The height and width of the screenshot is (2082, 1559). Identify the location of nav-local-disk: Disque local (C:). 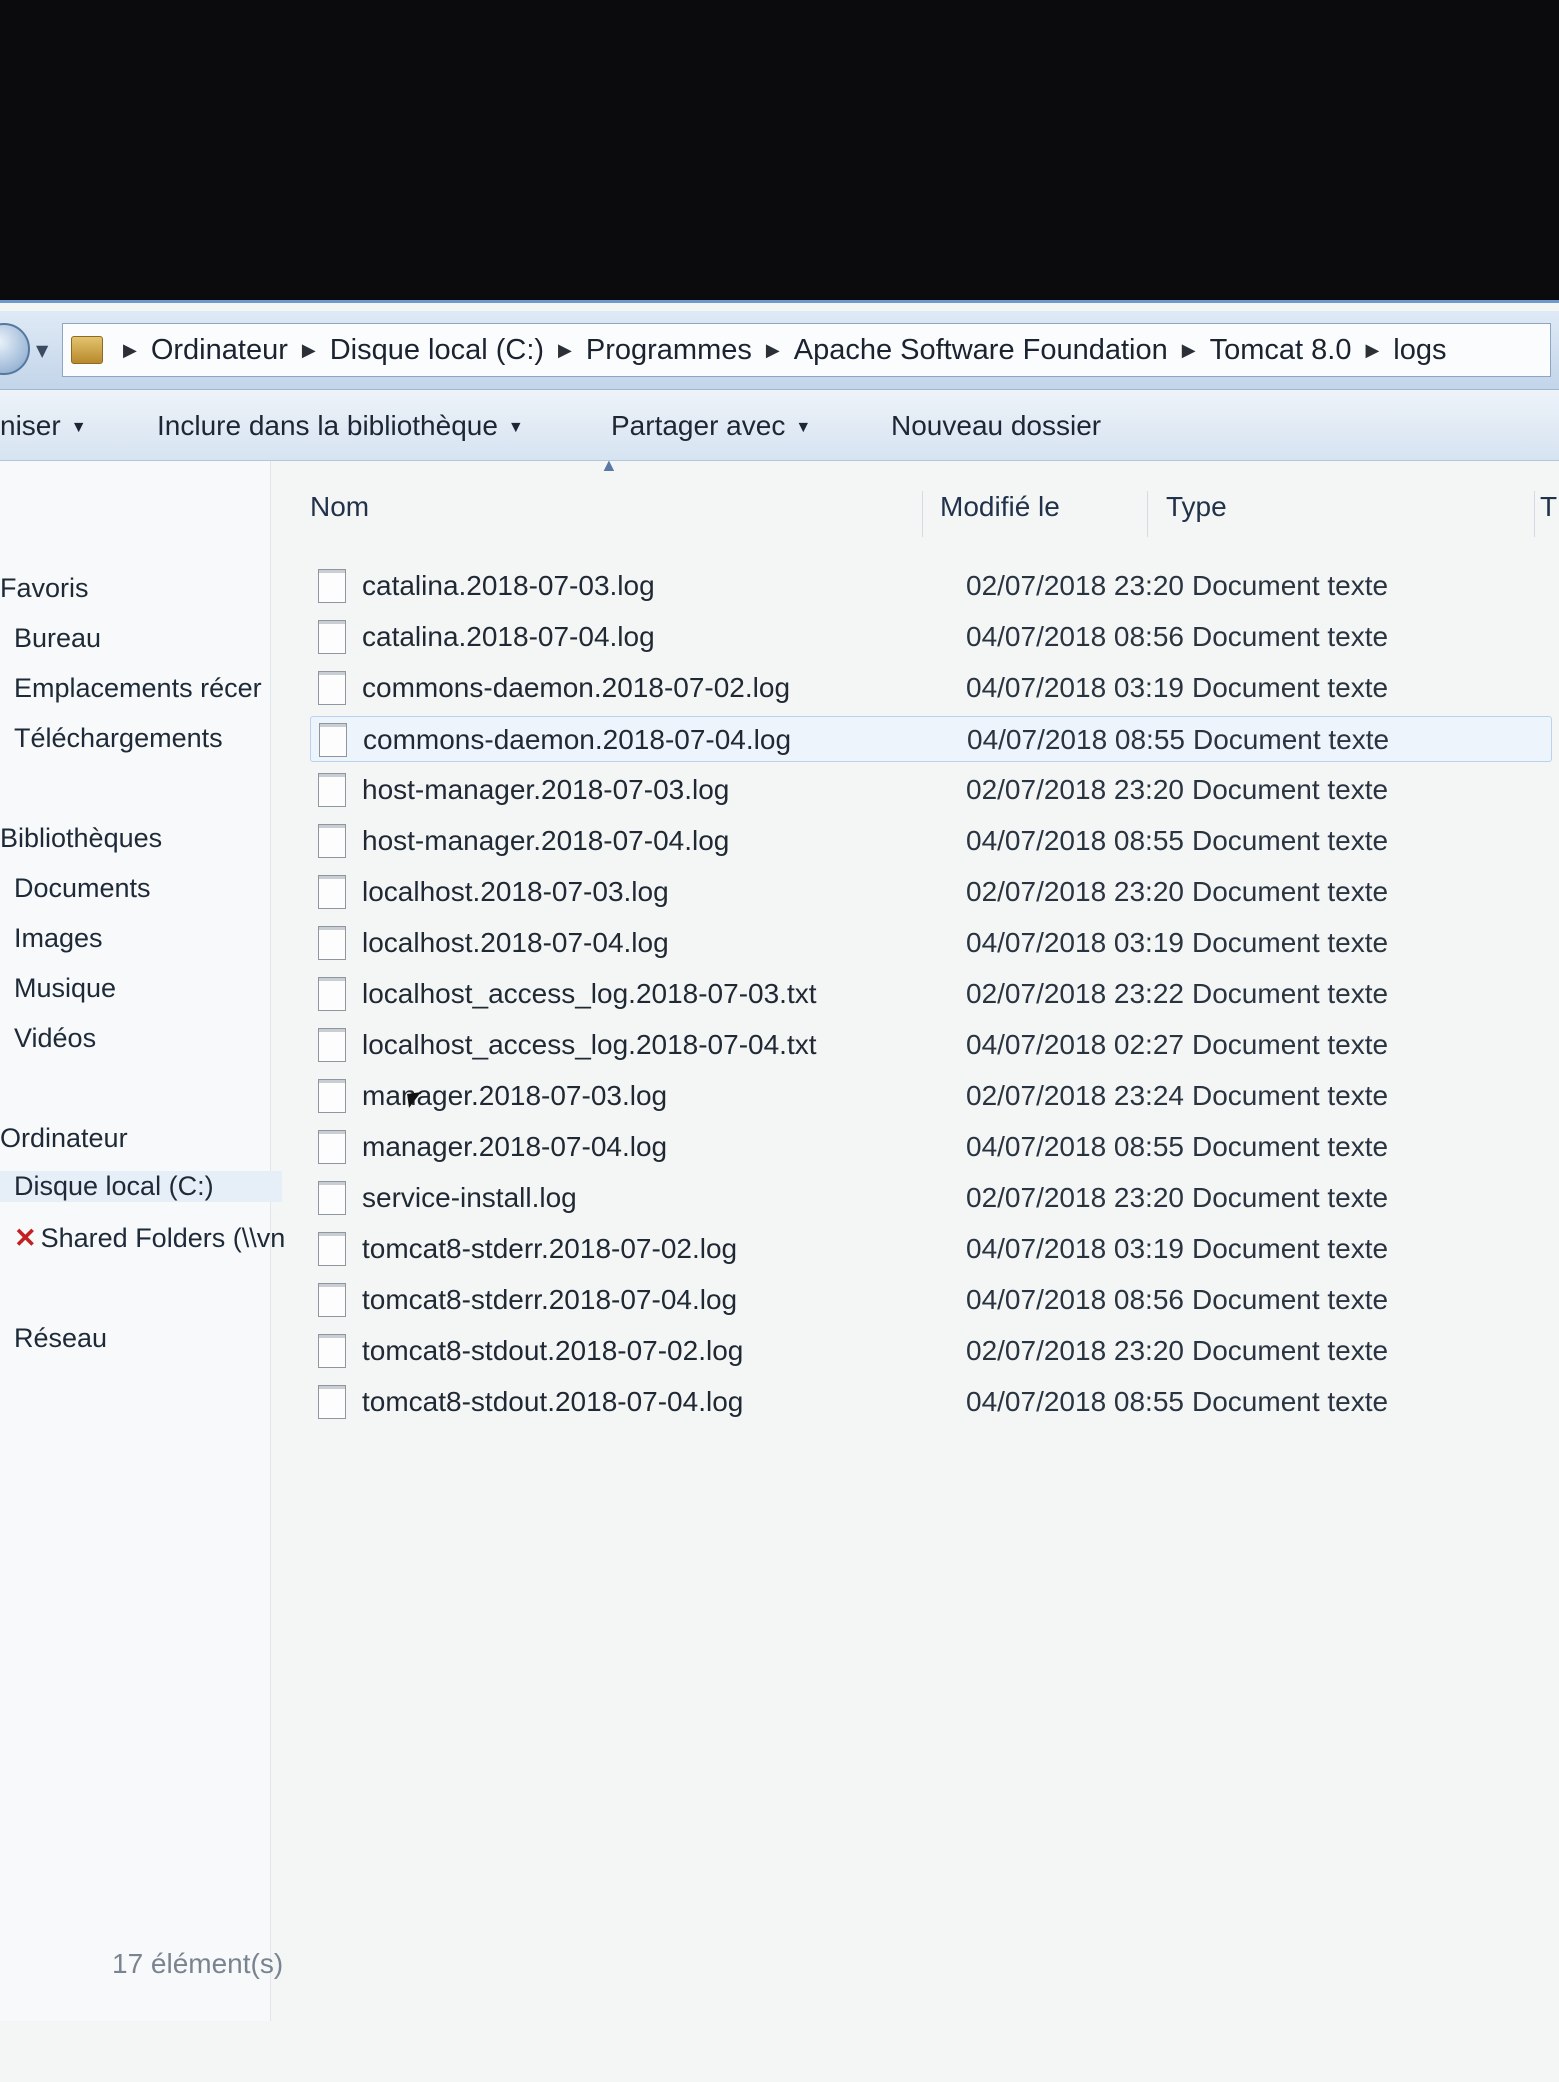
(141, 1186).